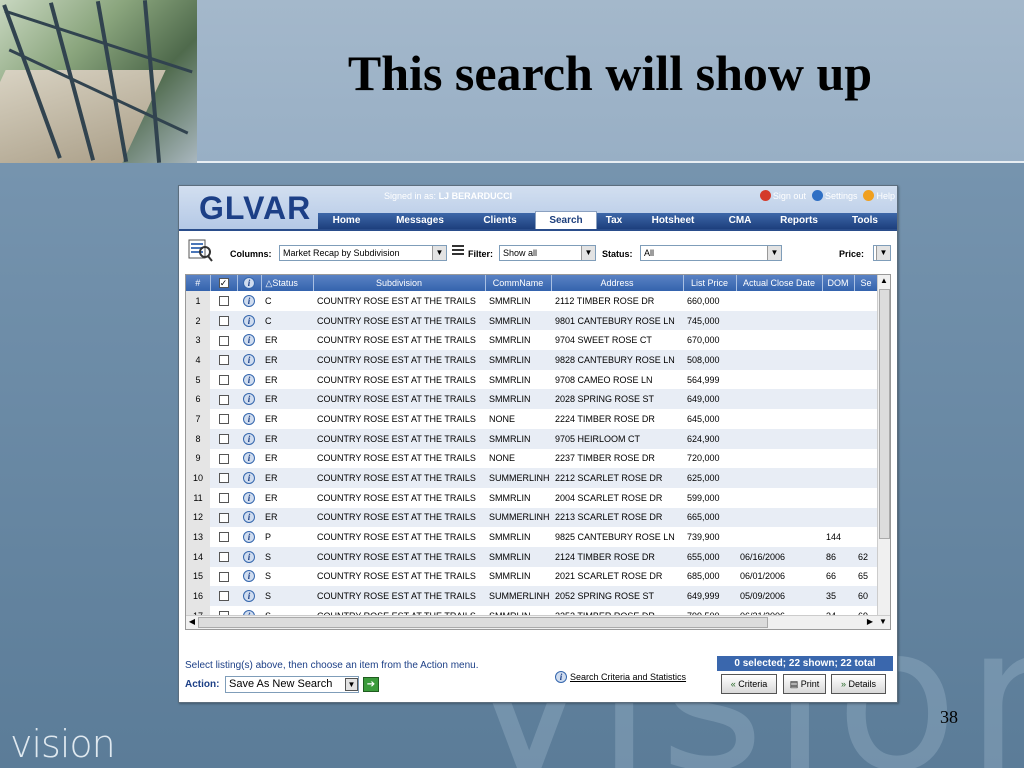 This screenshot has width=1024, height=768. I want to click on sign-out-link: Sign out, so click(782, 195).